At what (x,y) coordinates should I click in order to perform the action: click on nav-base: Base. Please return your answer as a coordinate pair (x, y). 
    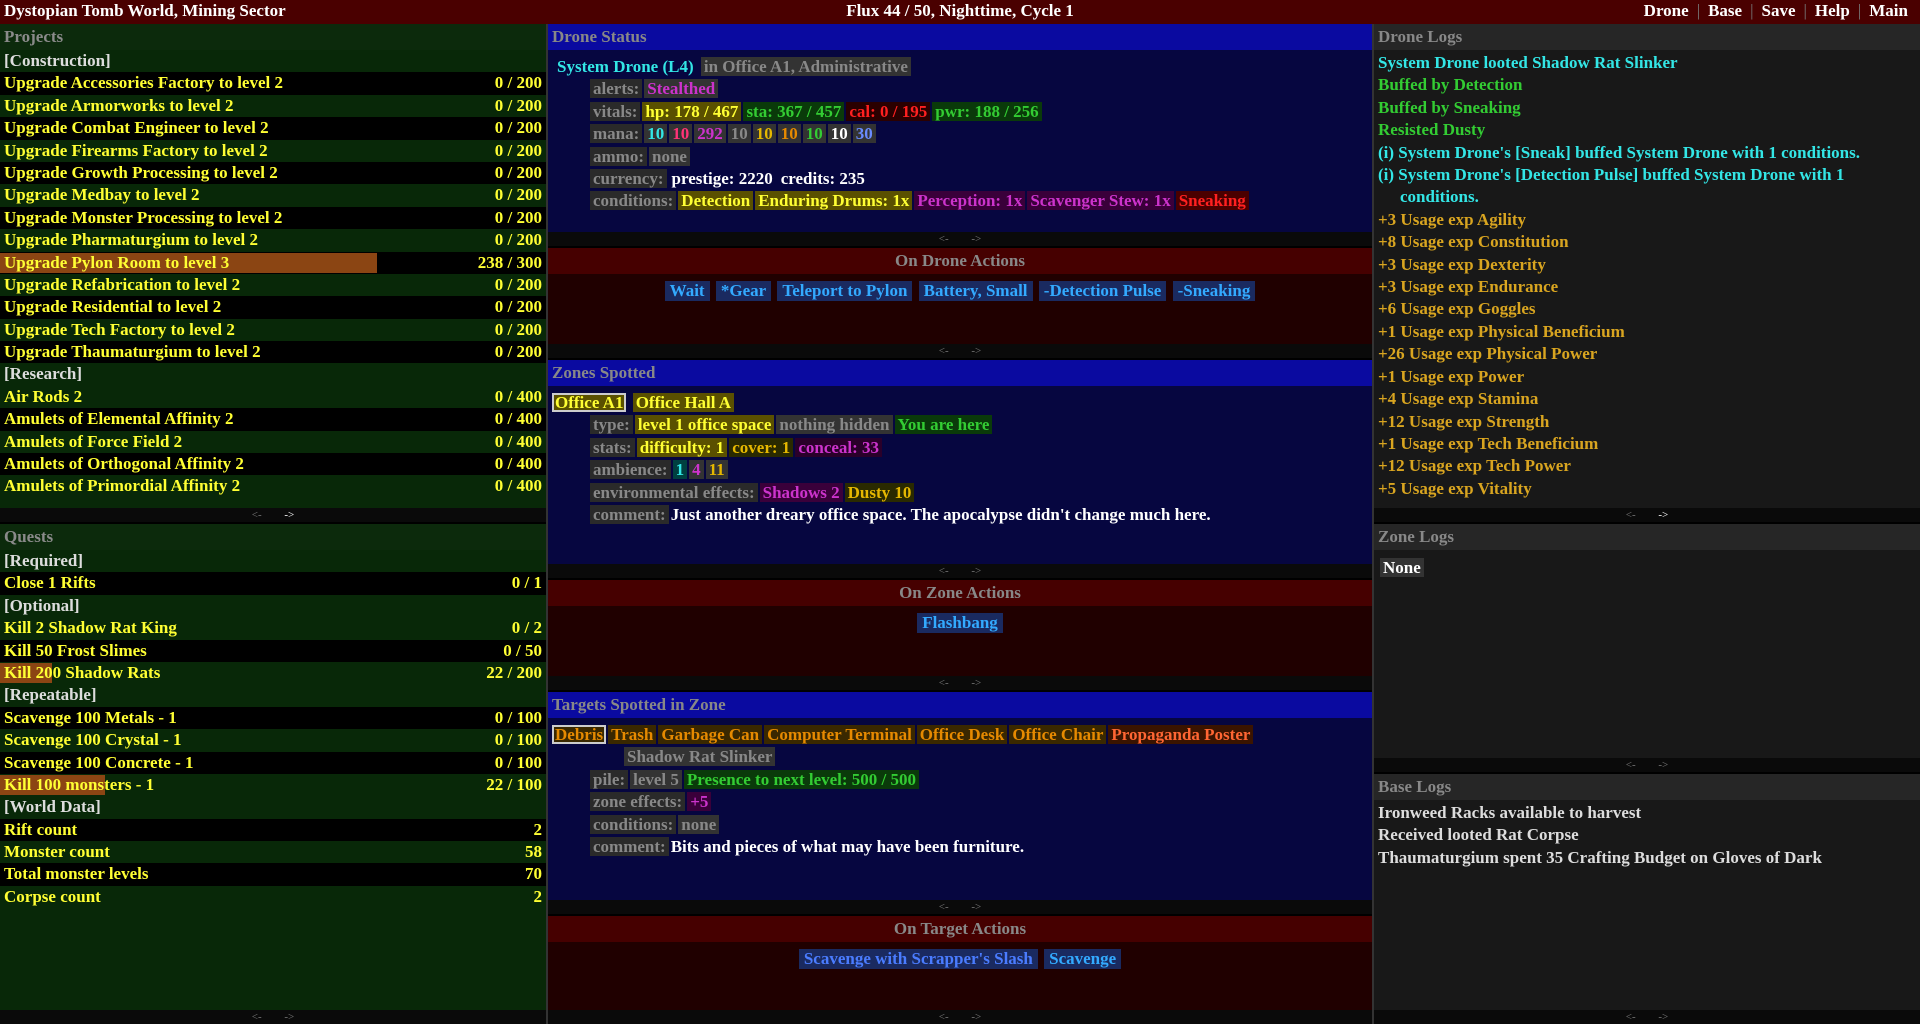
    Looking at the image, I should click on (1725, 11).